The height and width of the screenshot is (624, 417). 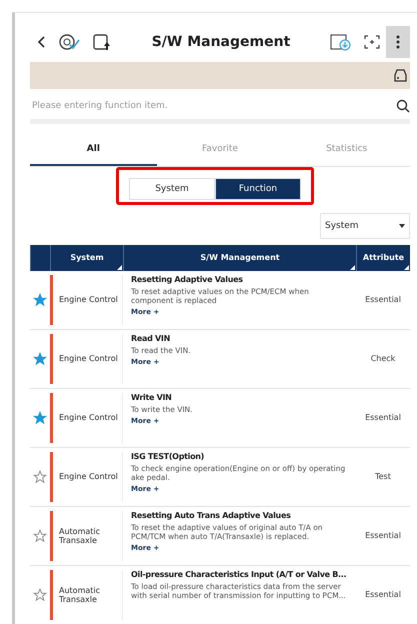 What do you see at coordinates (365, 225) in the screenshot?
I see `filter-dropdown: System` at bounding box center [365, 225].